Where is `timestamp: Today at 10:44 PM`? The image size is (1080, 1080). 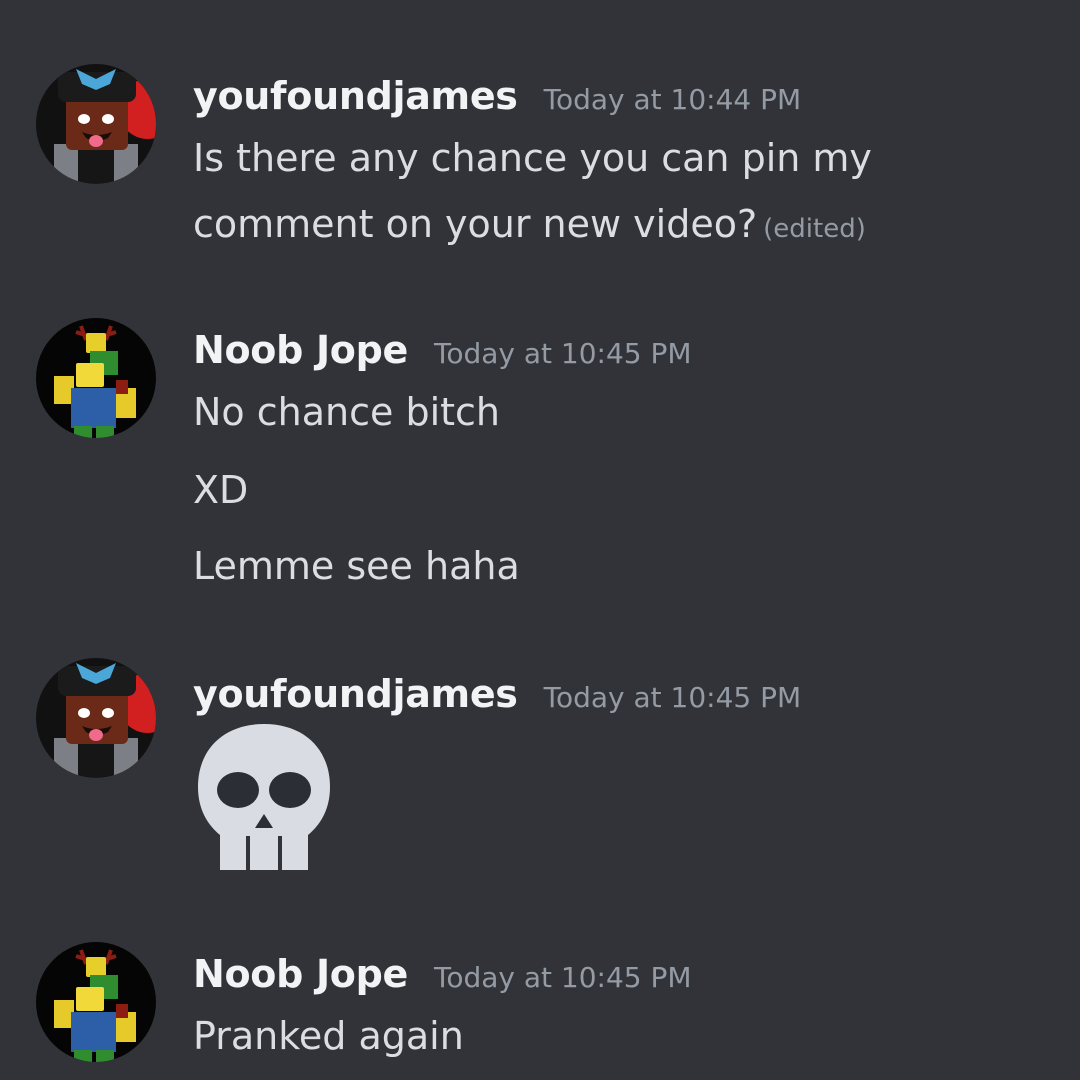 timestamp: Today at 10:44 PM is located at coordinates (673, 99).